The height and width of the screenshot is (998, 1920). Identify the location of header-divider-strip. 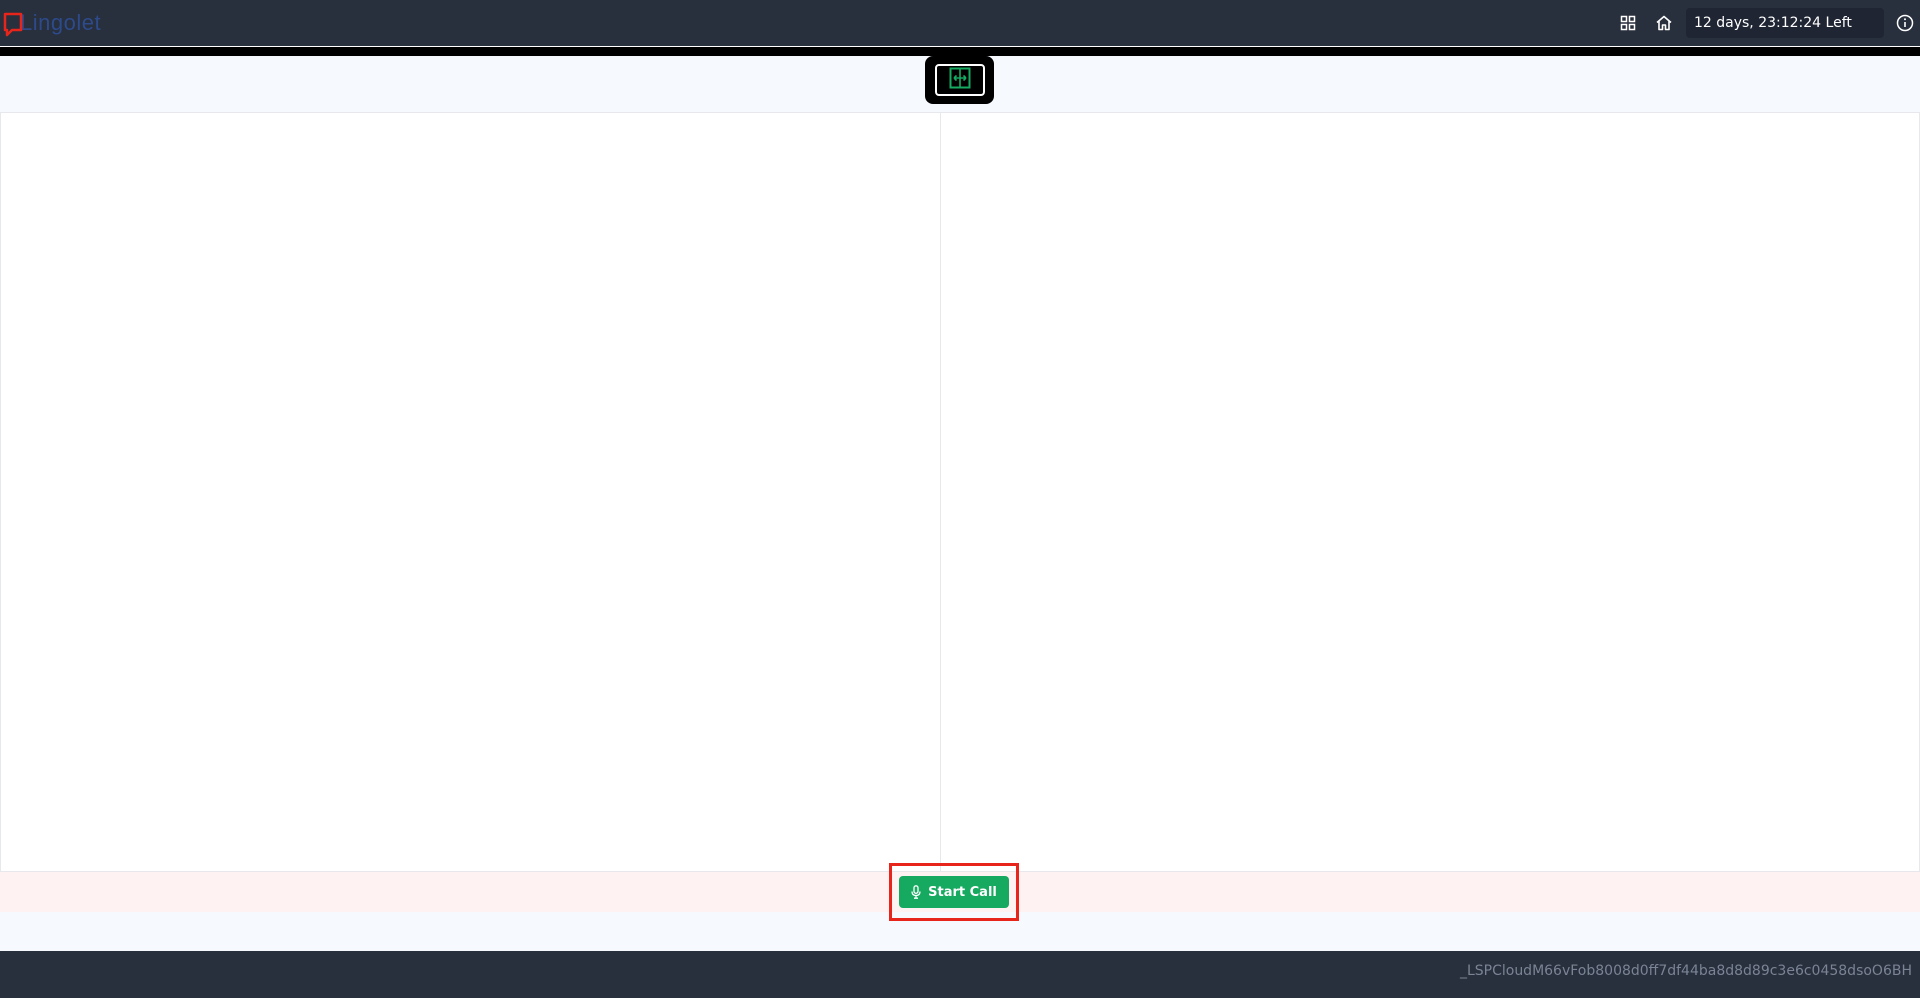
(960, 51).